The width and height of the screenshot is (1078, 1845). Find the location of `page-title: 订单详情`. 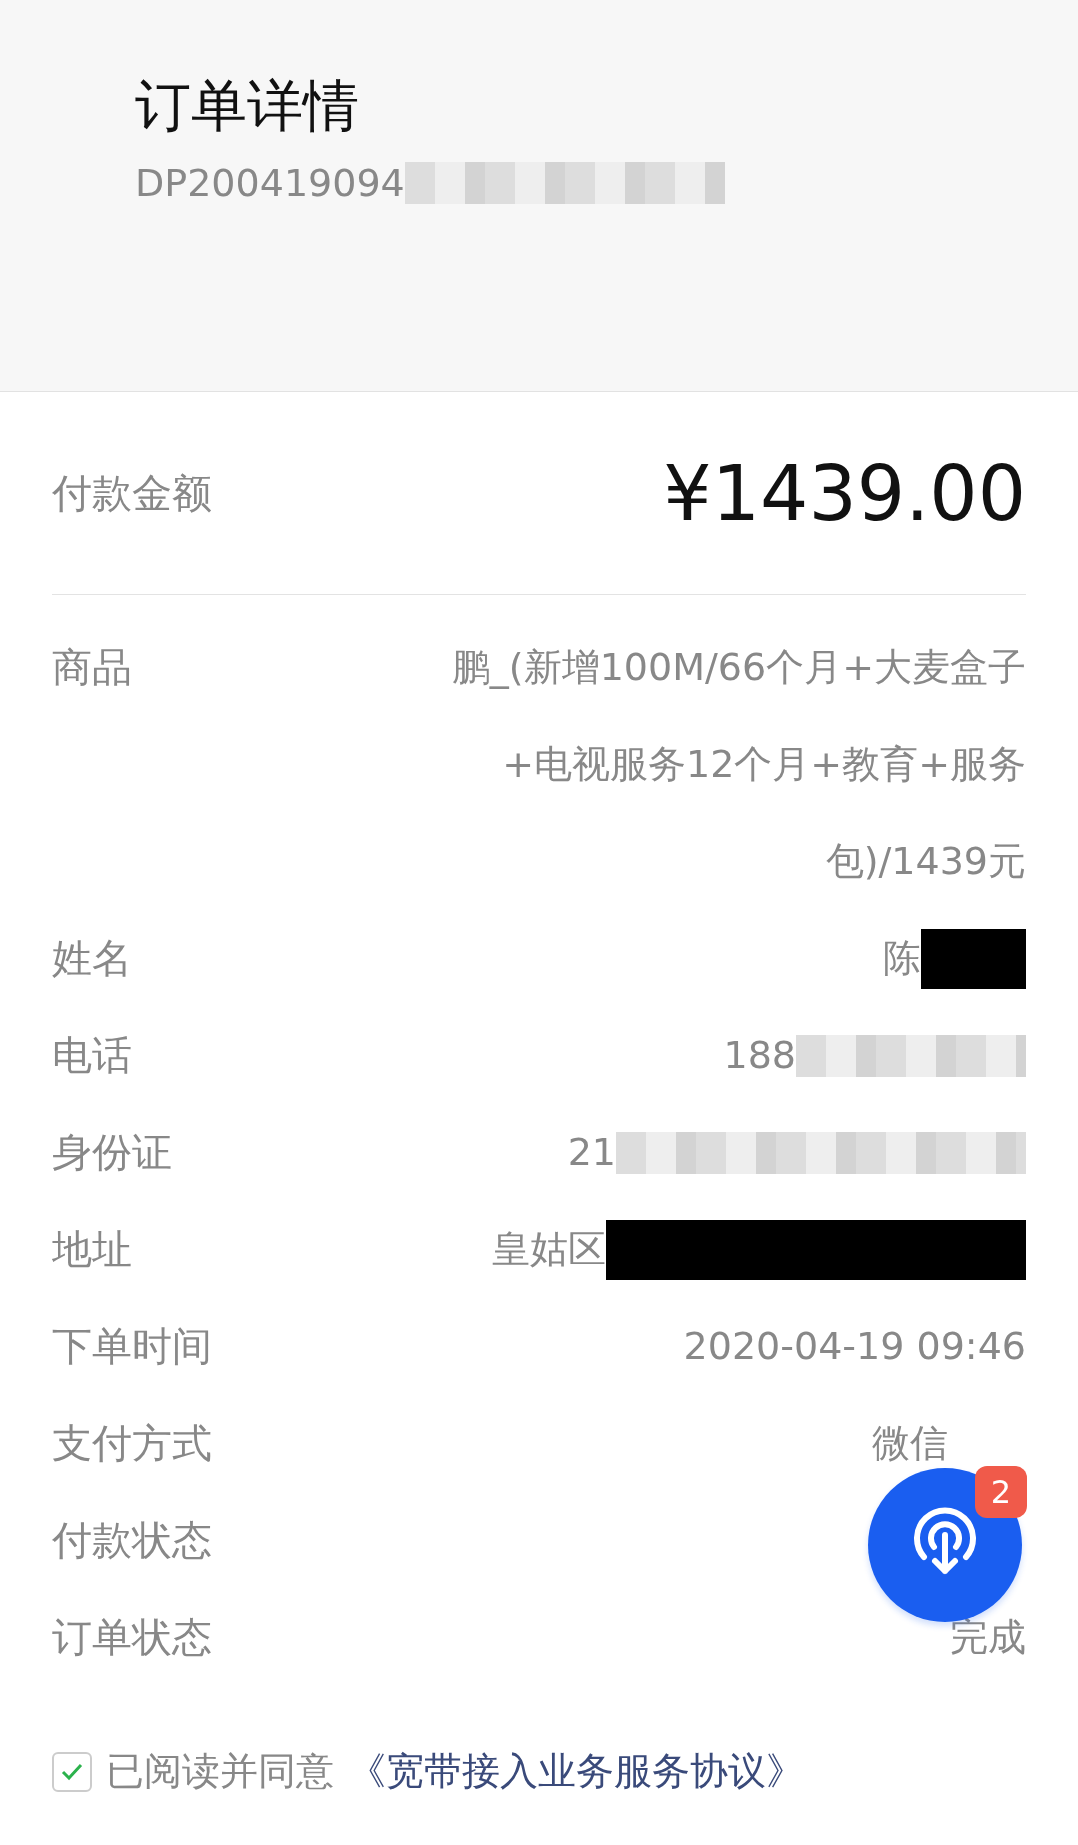

page-title: 订单详情 is located at coordinates (247, 106).